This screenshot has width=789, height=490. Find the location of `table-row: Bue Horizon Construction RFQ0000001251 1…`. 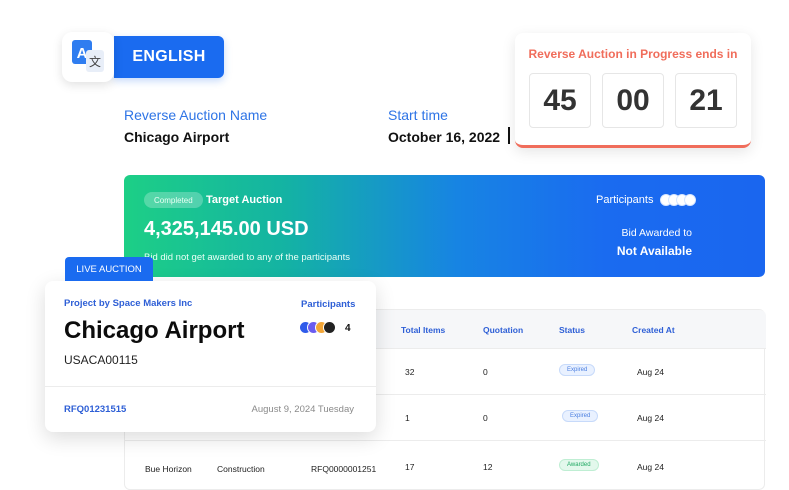

table-row: Bue Horizon Construction RFQ0000001251 1… is located at coordinates (445, 463).